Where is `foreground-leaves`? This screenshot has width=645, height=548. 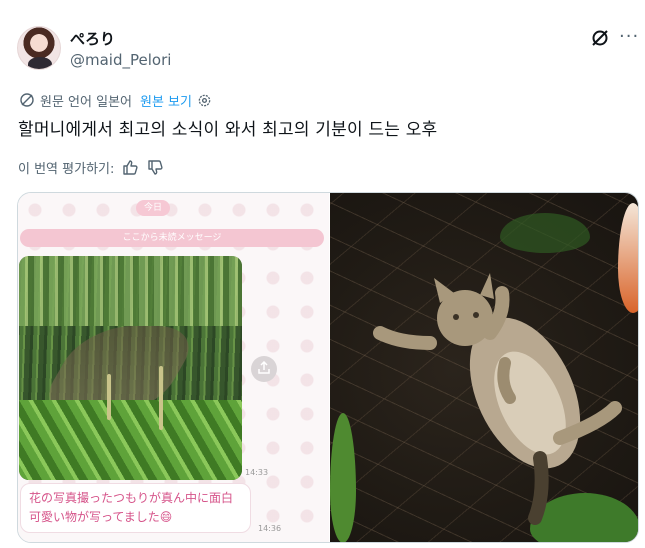 foreground-leaves is located at coordinates (130, 440).